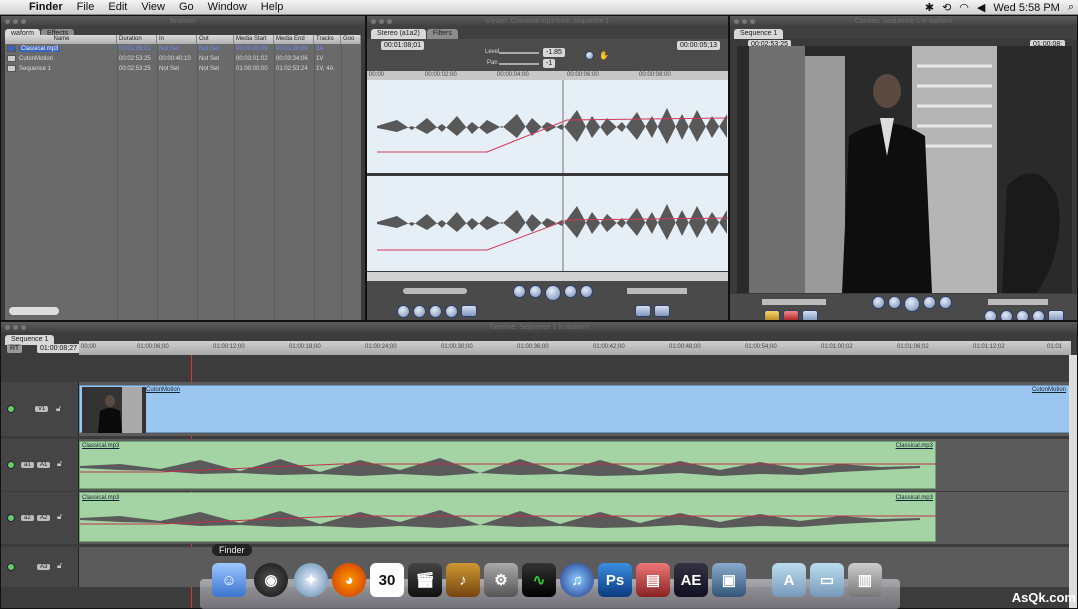 Image resolution: width=1078 pixels, height=609 pixels. What do you see at coordinates (827, 580) in the screenshot?
I see `documents-folder-icon: ▭` at bounding box center [827, 580].